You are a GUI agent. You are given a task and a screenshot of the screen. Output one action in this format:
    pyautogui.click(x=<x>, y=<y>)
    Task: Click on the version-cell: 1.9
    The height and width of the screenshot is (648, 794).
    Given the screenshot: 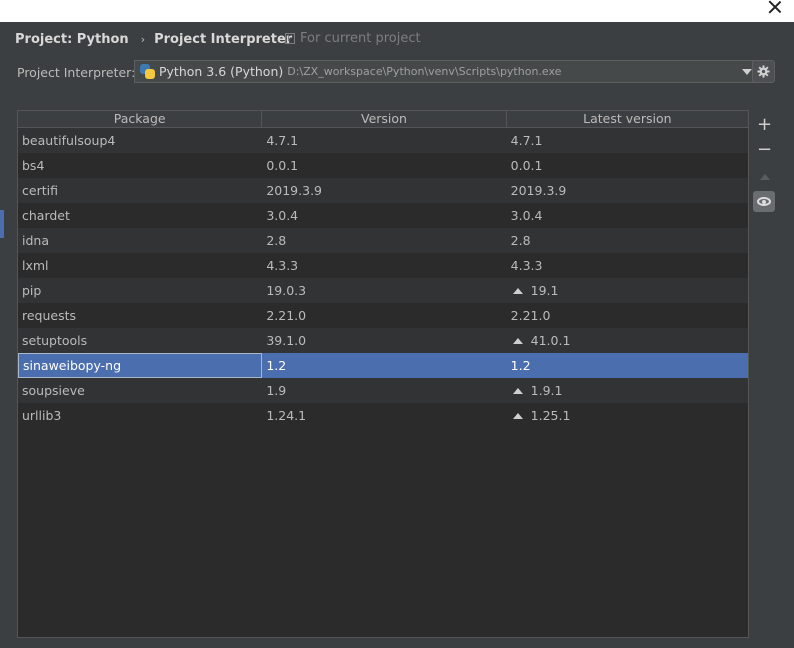 What is the action you would take?
    pyautogui.click(x=276, y=390)
    